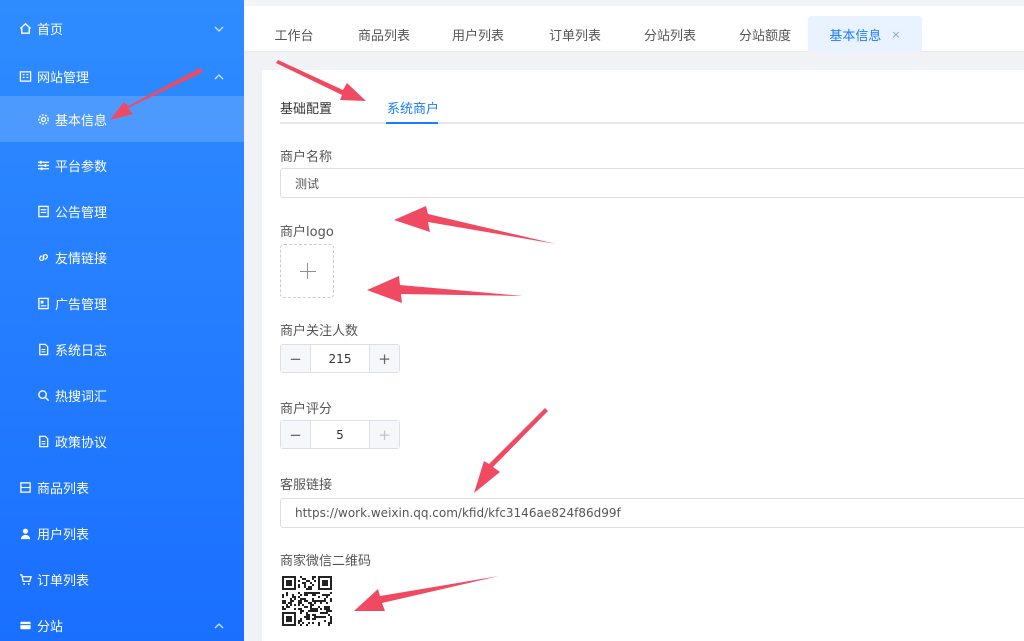 This screenshot has width=1024, height=641. I want to click on tab-system-merchant: 系统商户, so click(413, 107).